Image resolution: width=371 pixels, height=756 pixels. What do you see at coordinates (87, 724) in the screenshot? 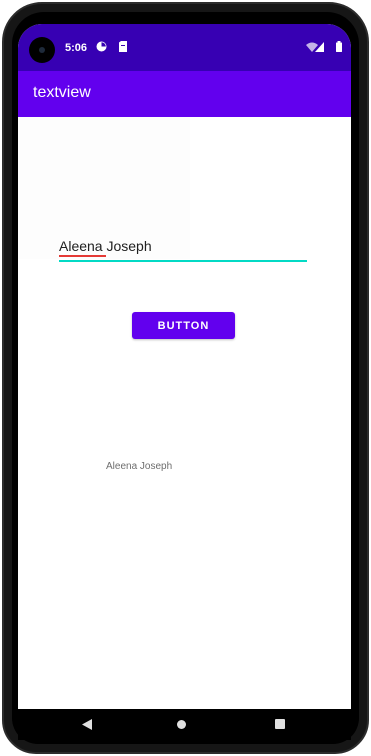
I see `back-icon` at bounding box center [87, 724].